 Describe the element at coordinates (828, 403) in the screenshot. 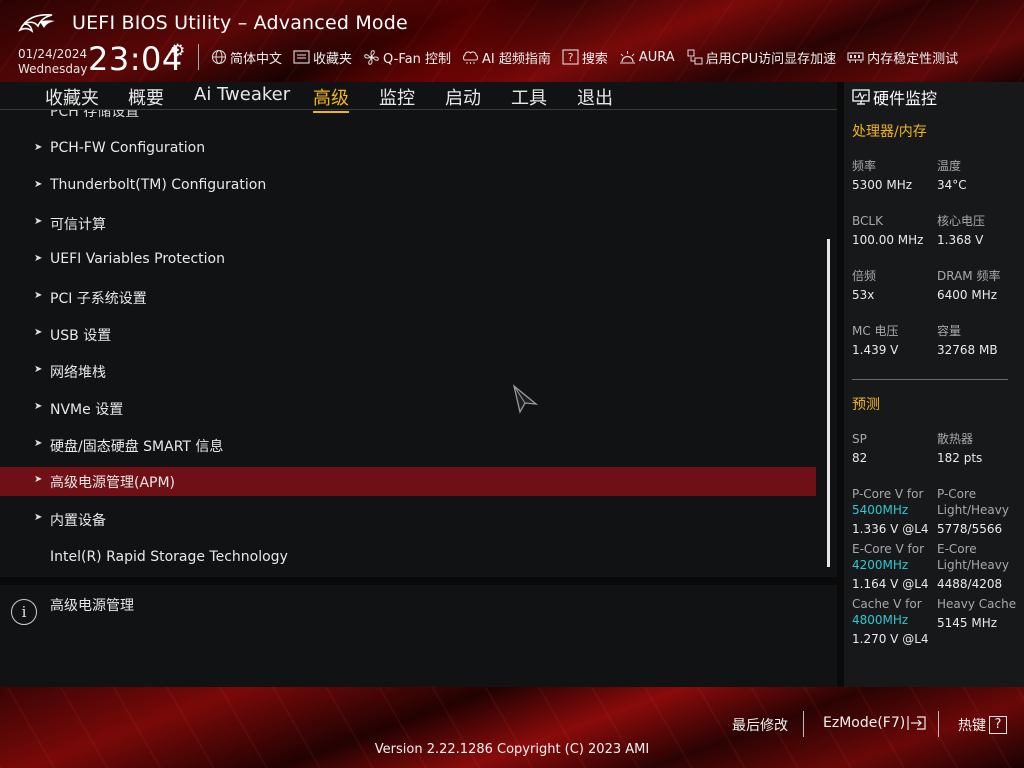

I see `list-scrollbar` at that location.